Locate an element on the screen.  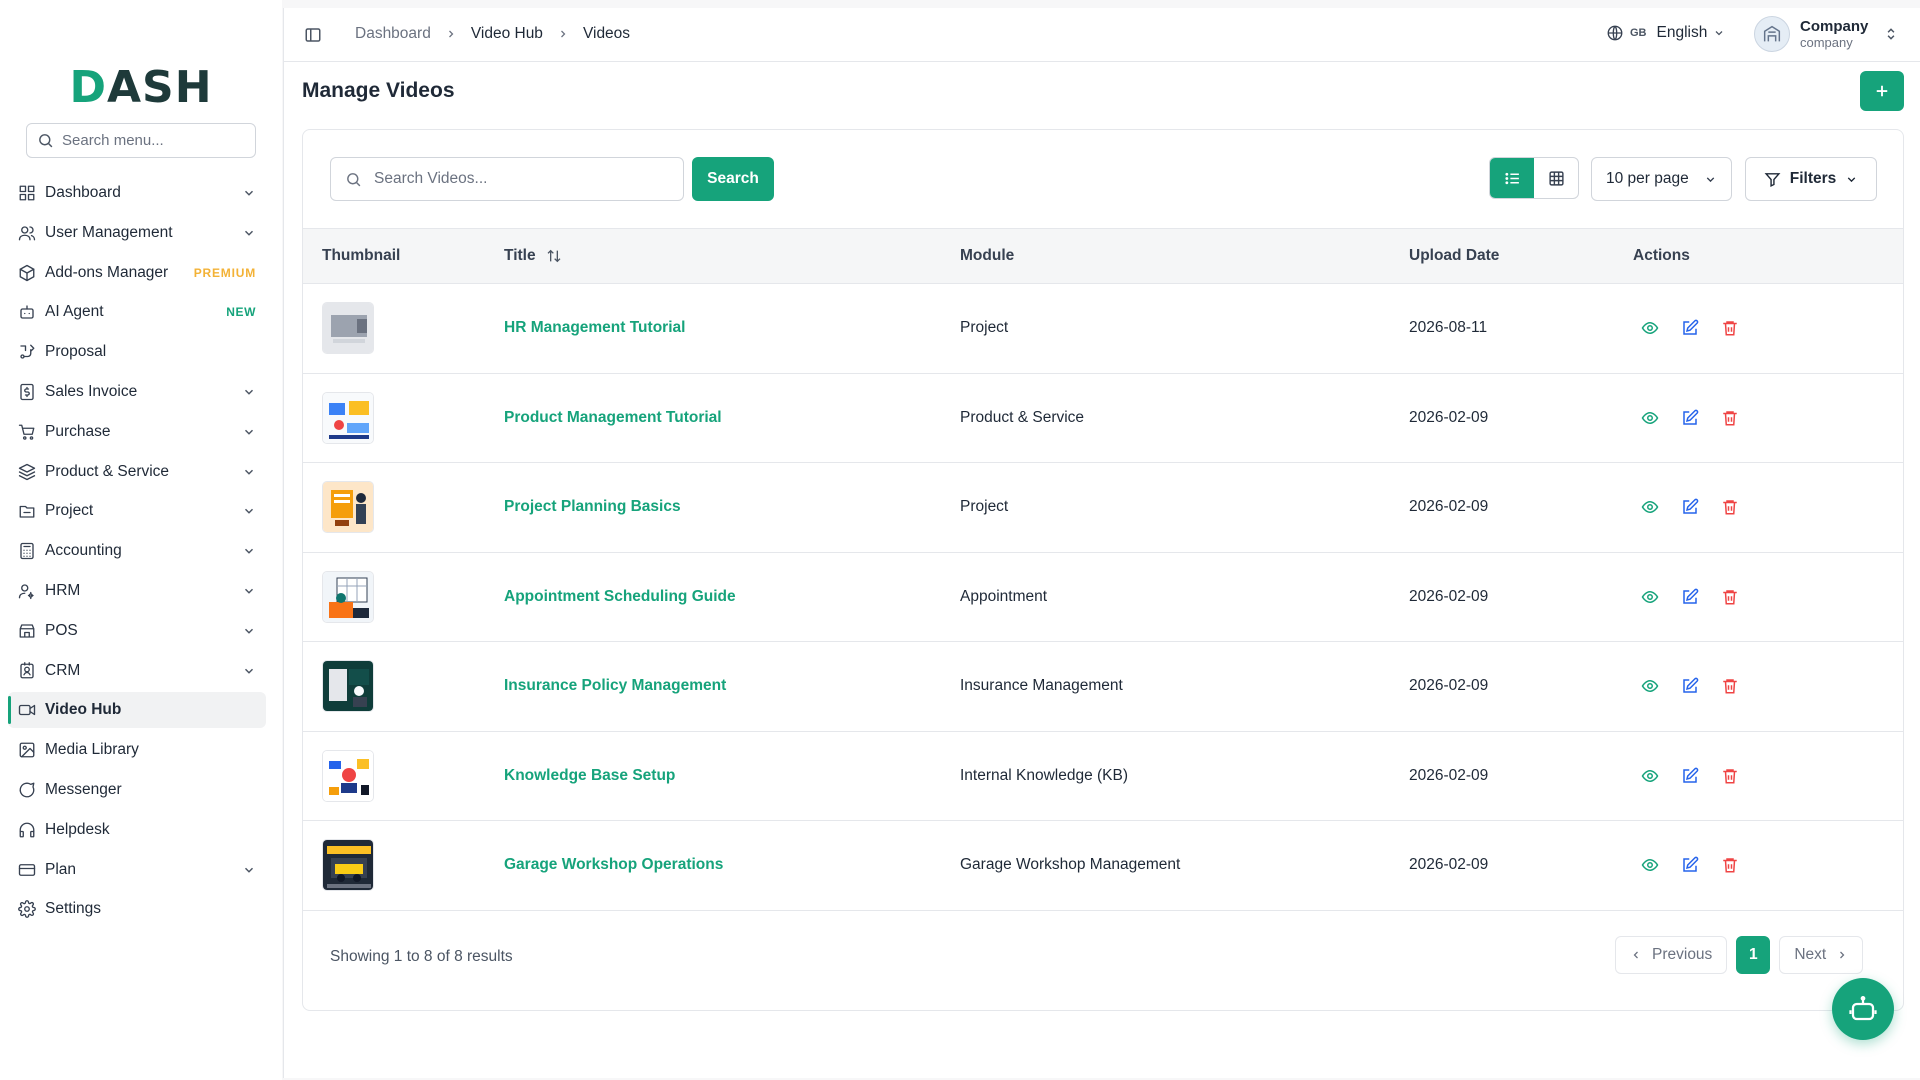
sidebar-item-label: Product & Service is located at coordinates (107, 471).